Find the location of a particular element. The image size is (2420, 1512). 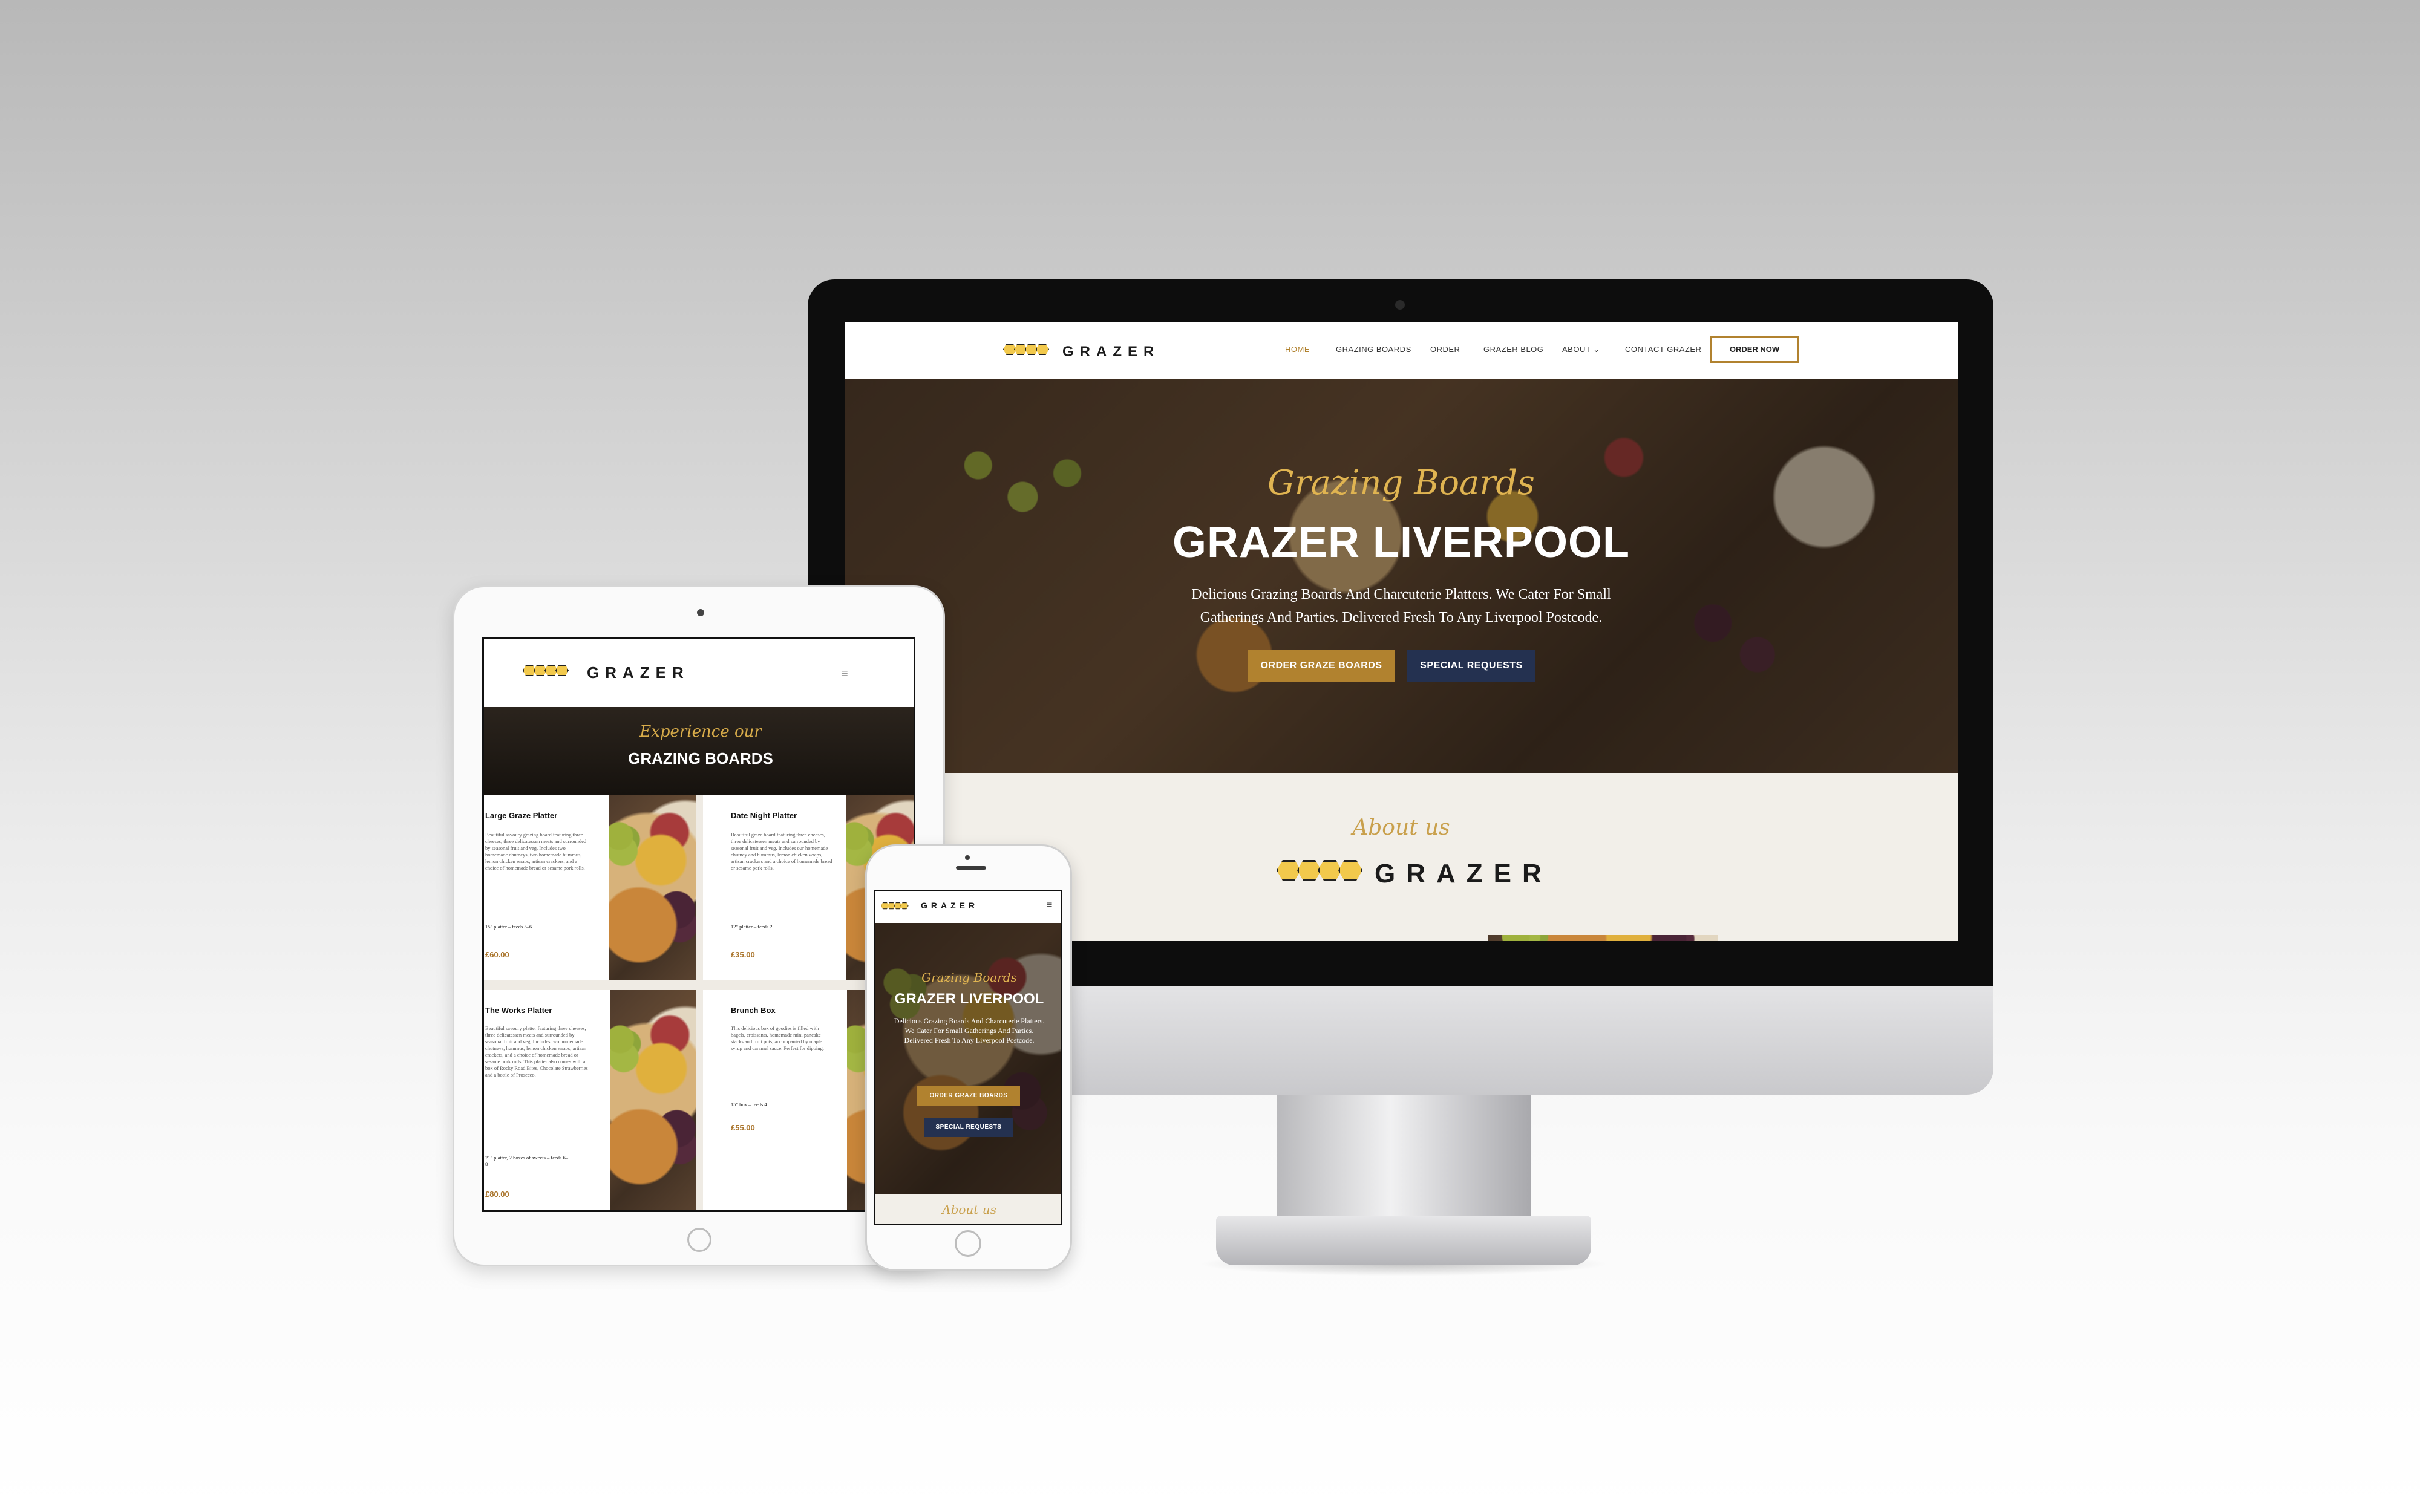

product-title: The Works Platter is located at coordinates (518, 1010).